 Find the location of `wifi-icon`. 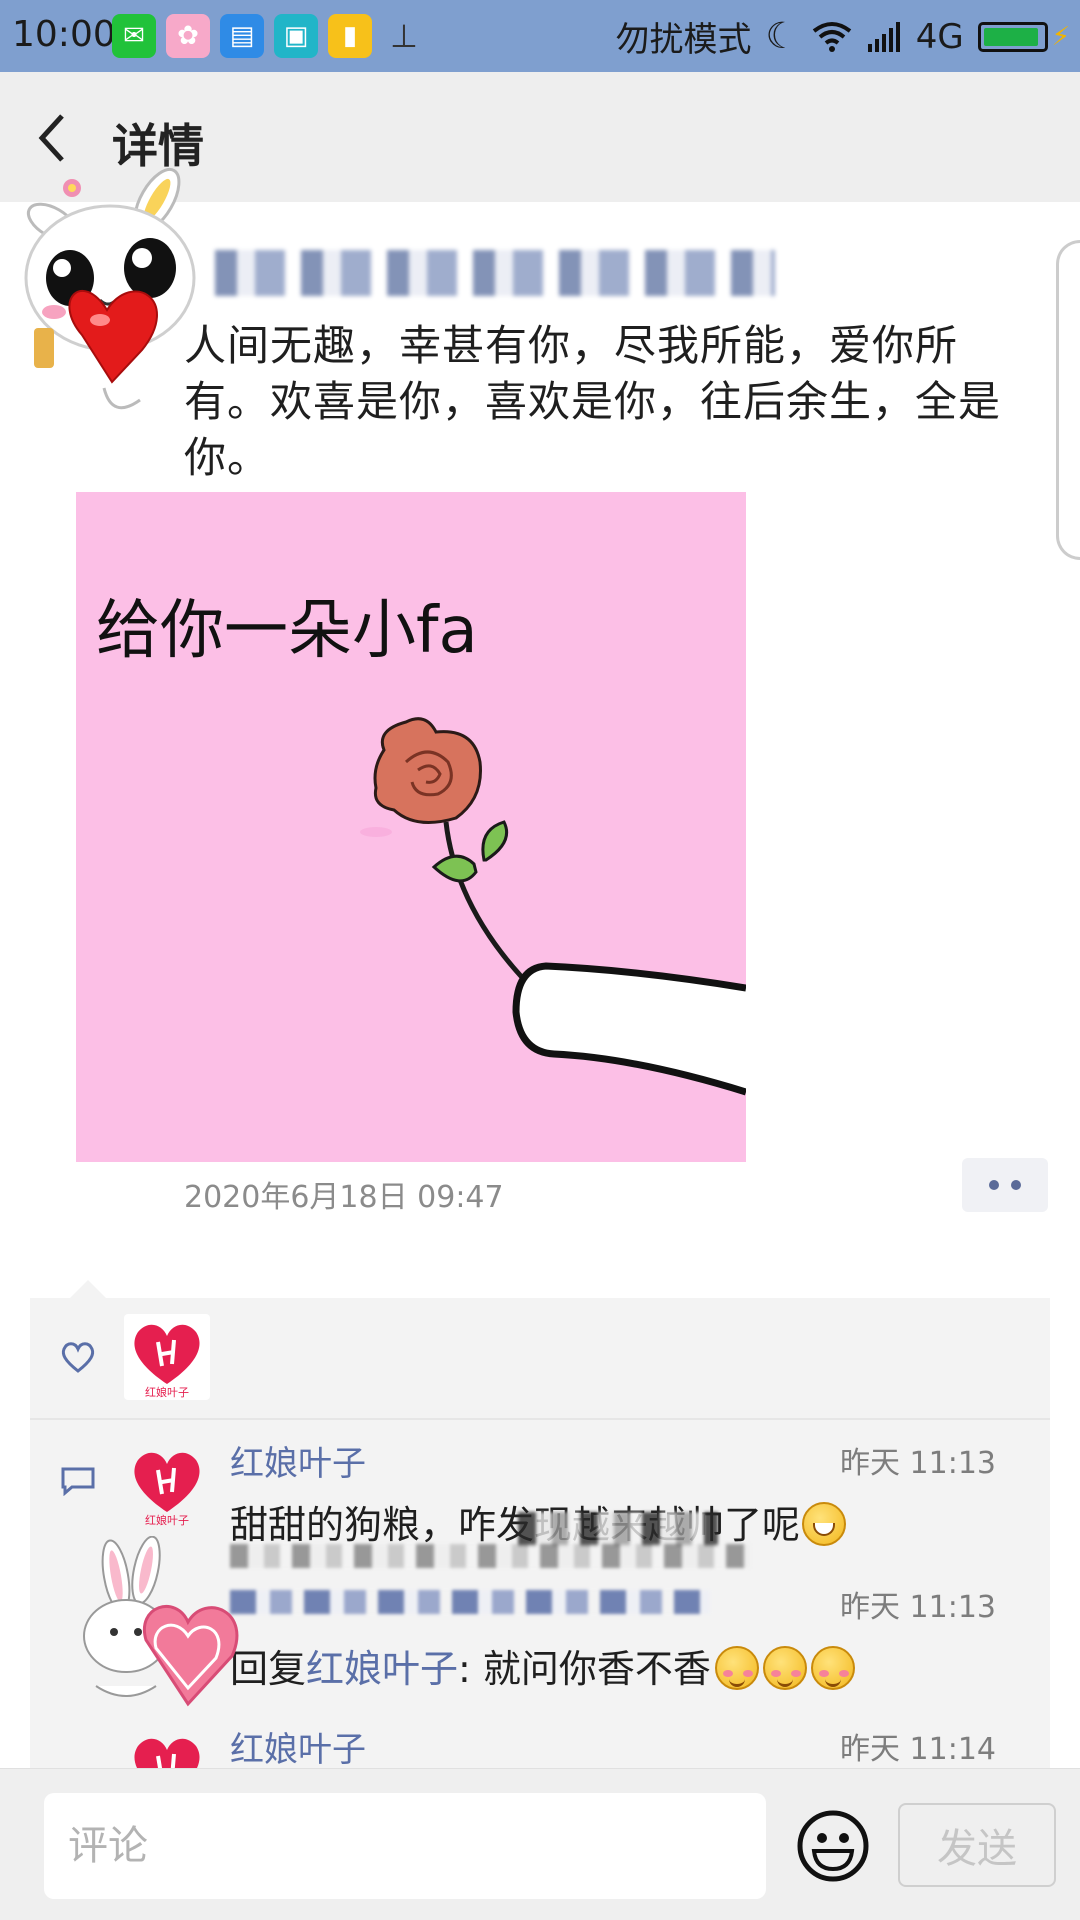

wifi-icon is located at coordinates (831, 36).